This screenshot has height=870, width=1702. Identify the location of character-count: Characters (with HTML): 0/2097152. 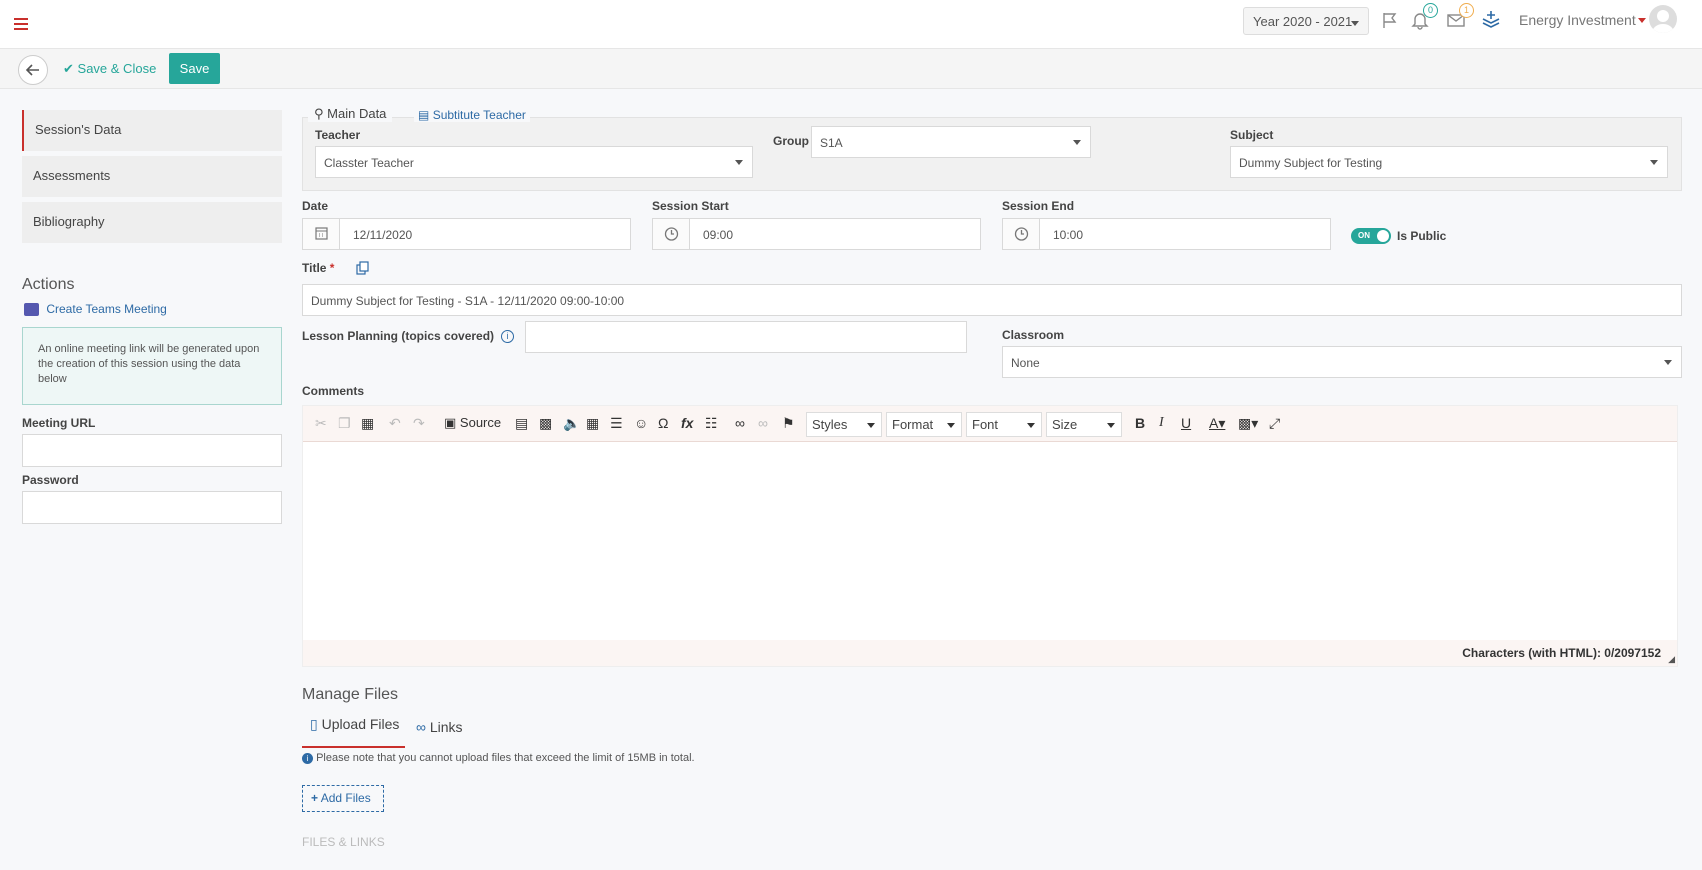
(1561, 653).